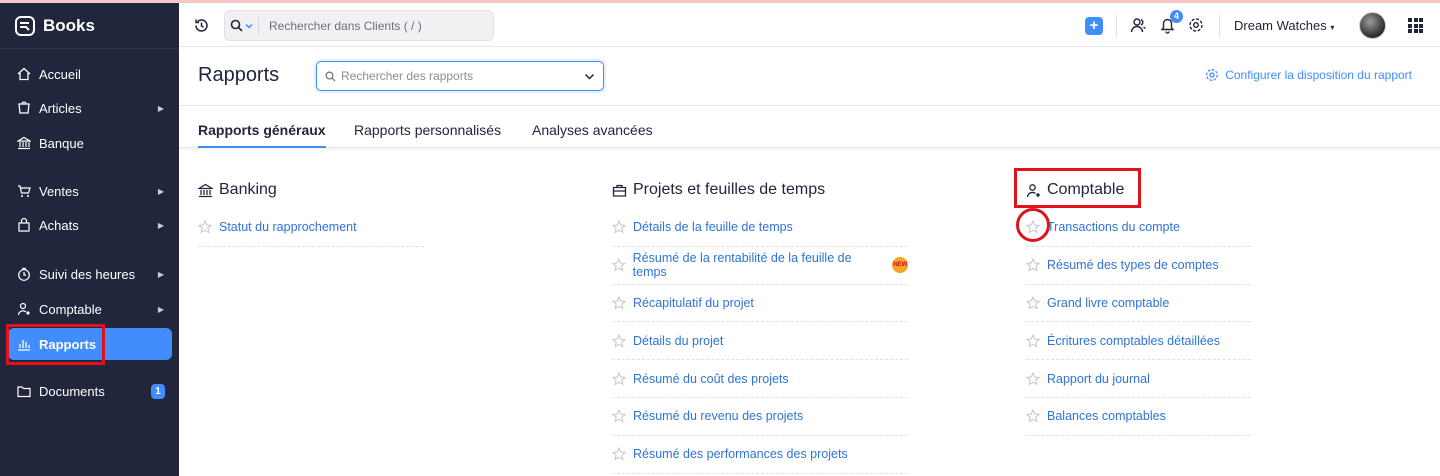  I want to click on settings-gear-icon, so click(1196, 25).